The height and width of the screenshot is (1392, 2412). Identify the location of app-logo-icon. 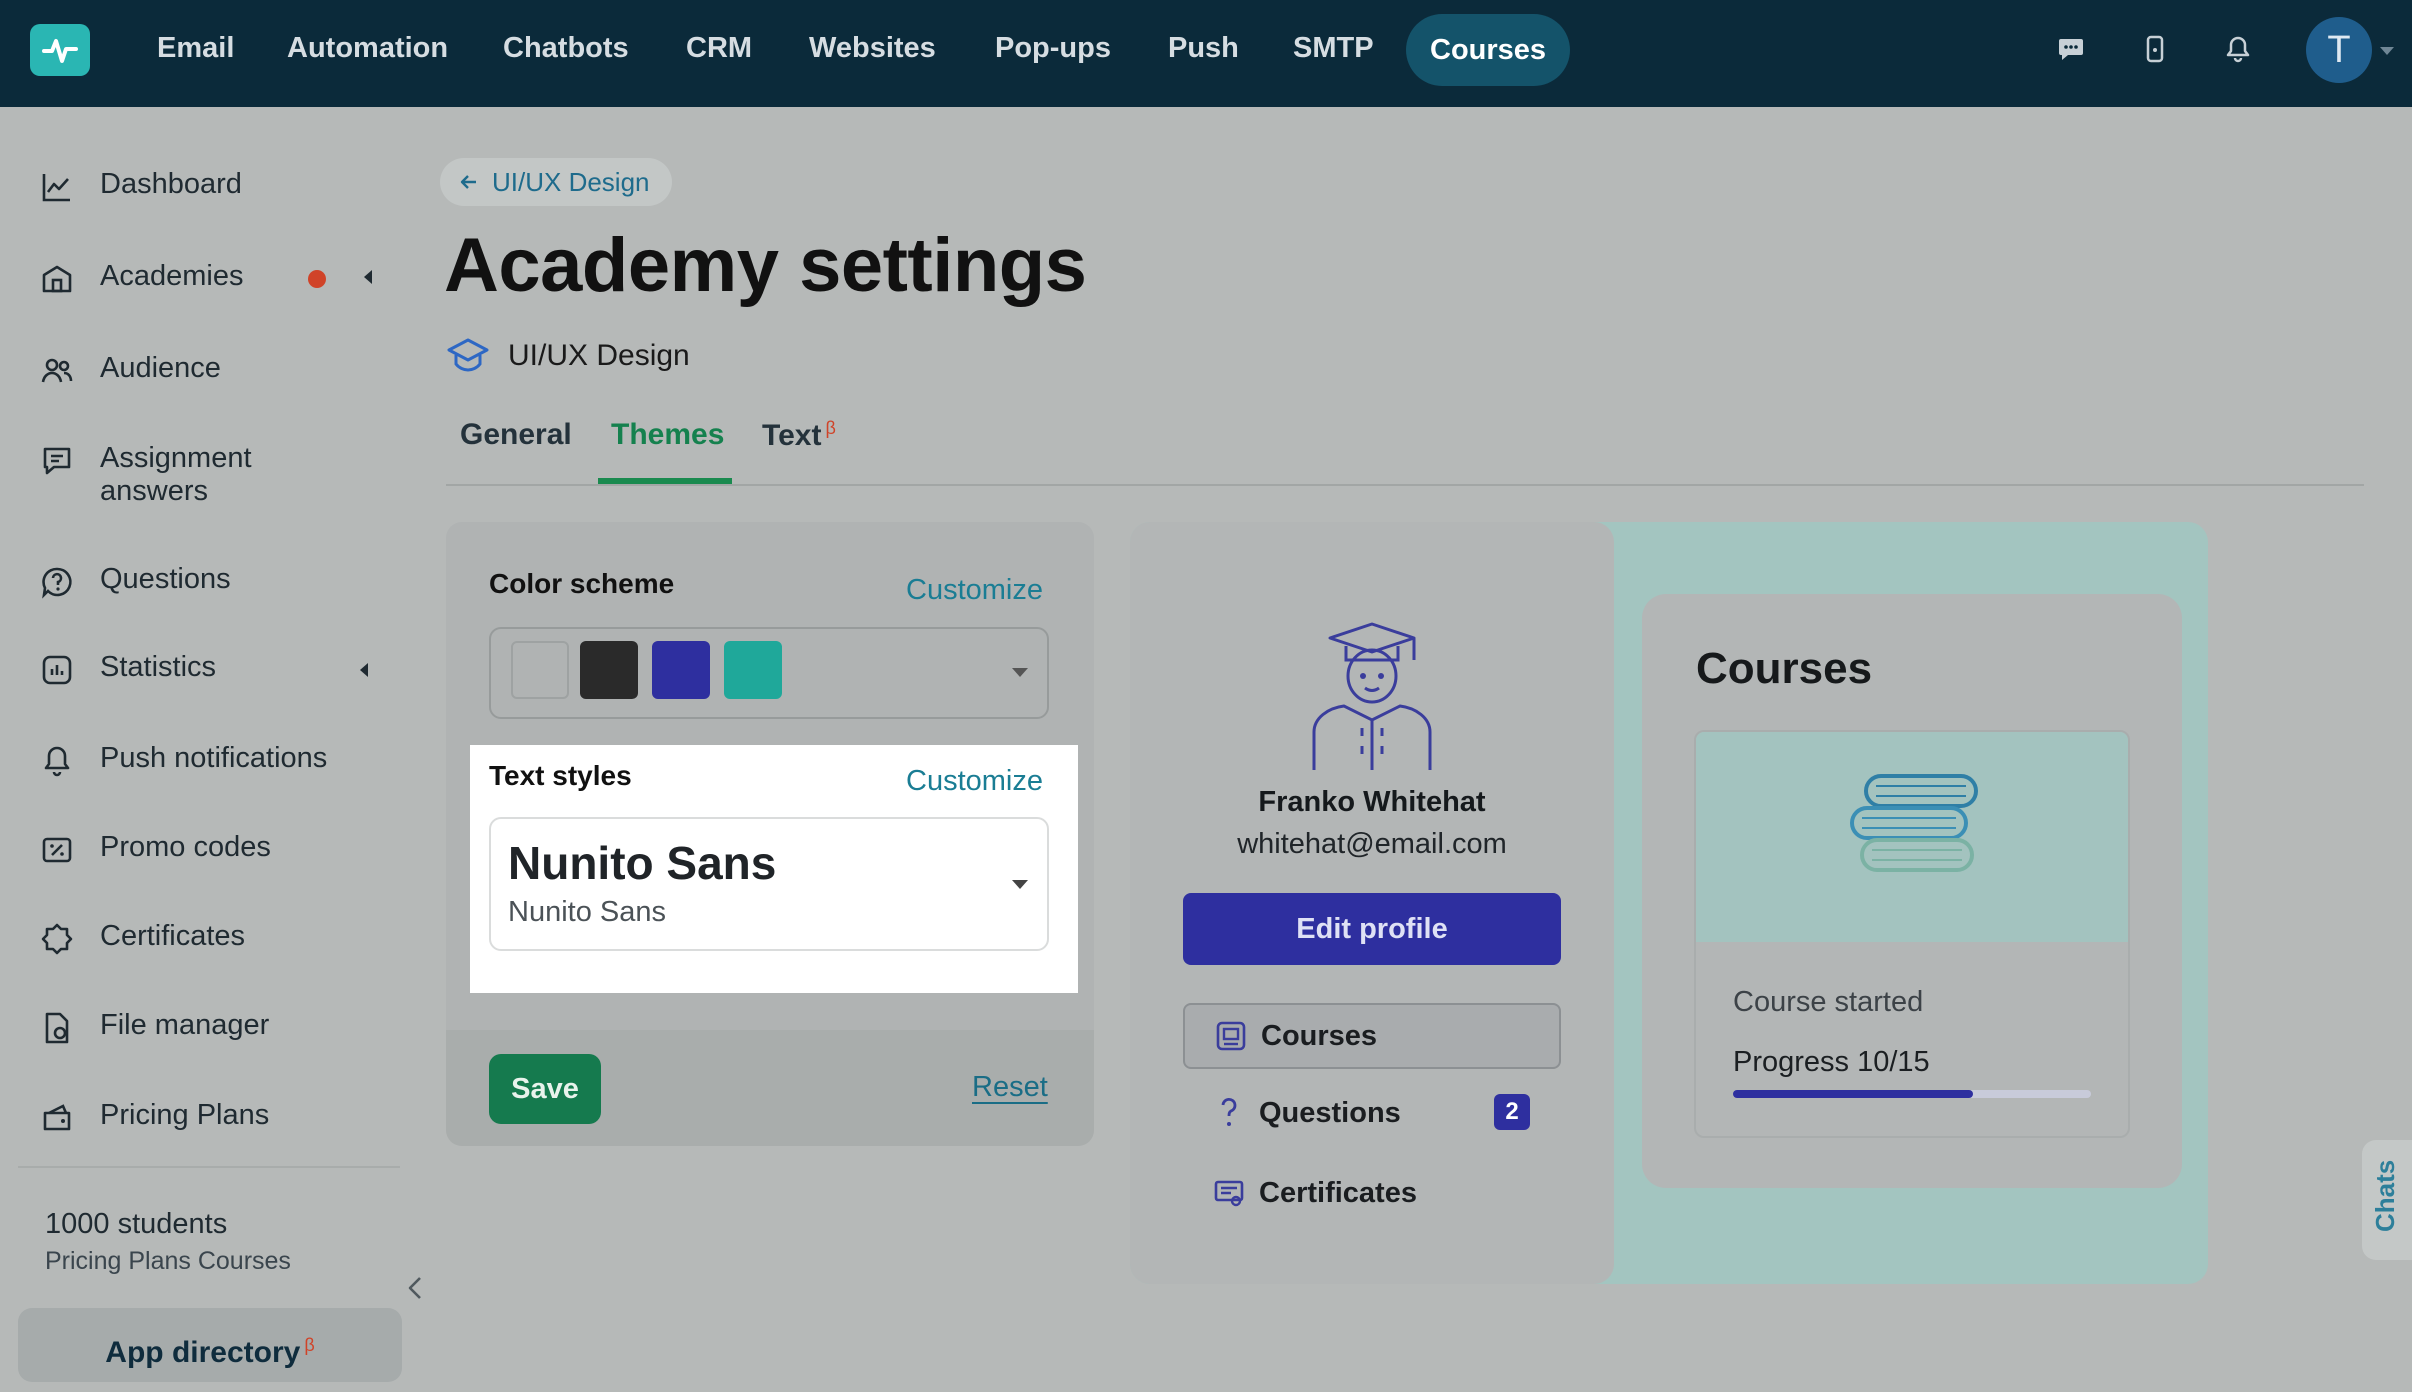
(60, 50).